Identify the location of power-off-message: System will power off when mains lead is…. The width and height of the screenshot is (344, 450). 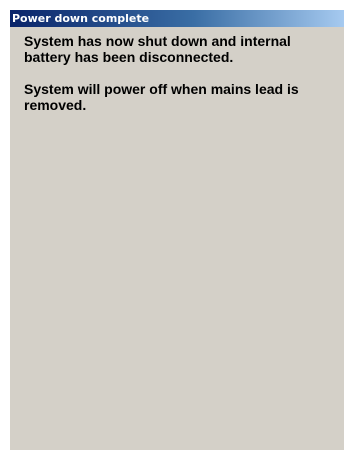
(161, 97).